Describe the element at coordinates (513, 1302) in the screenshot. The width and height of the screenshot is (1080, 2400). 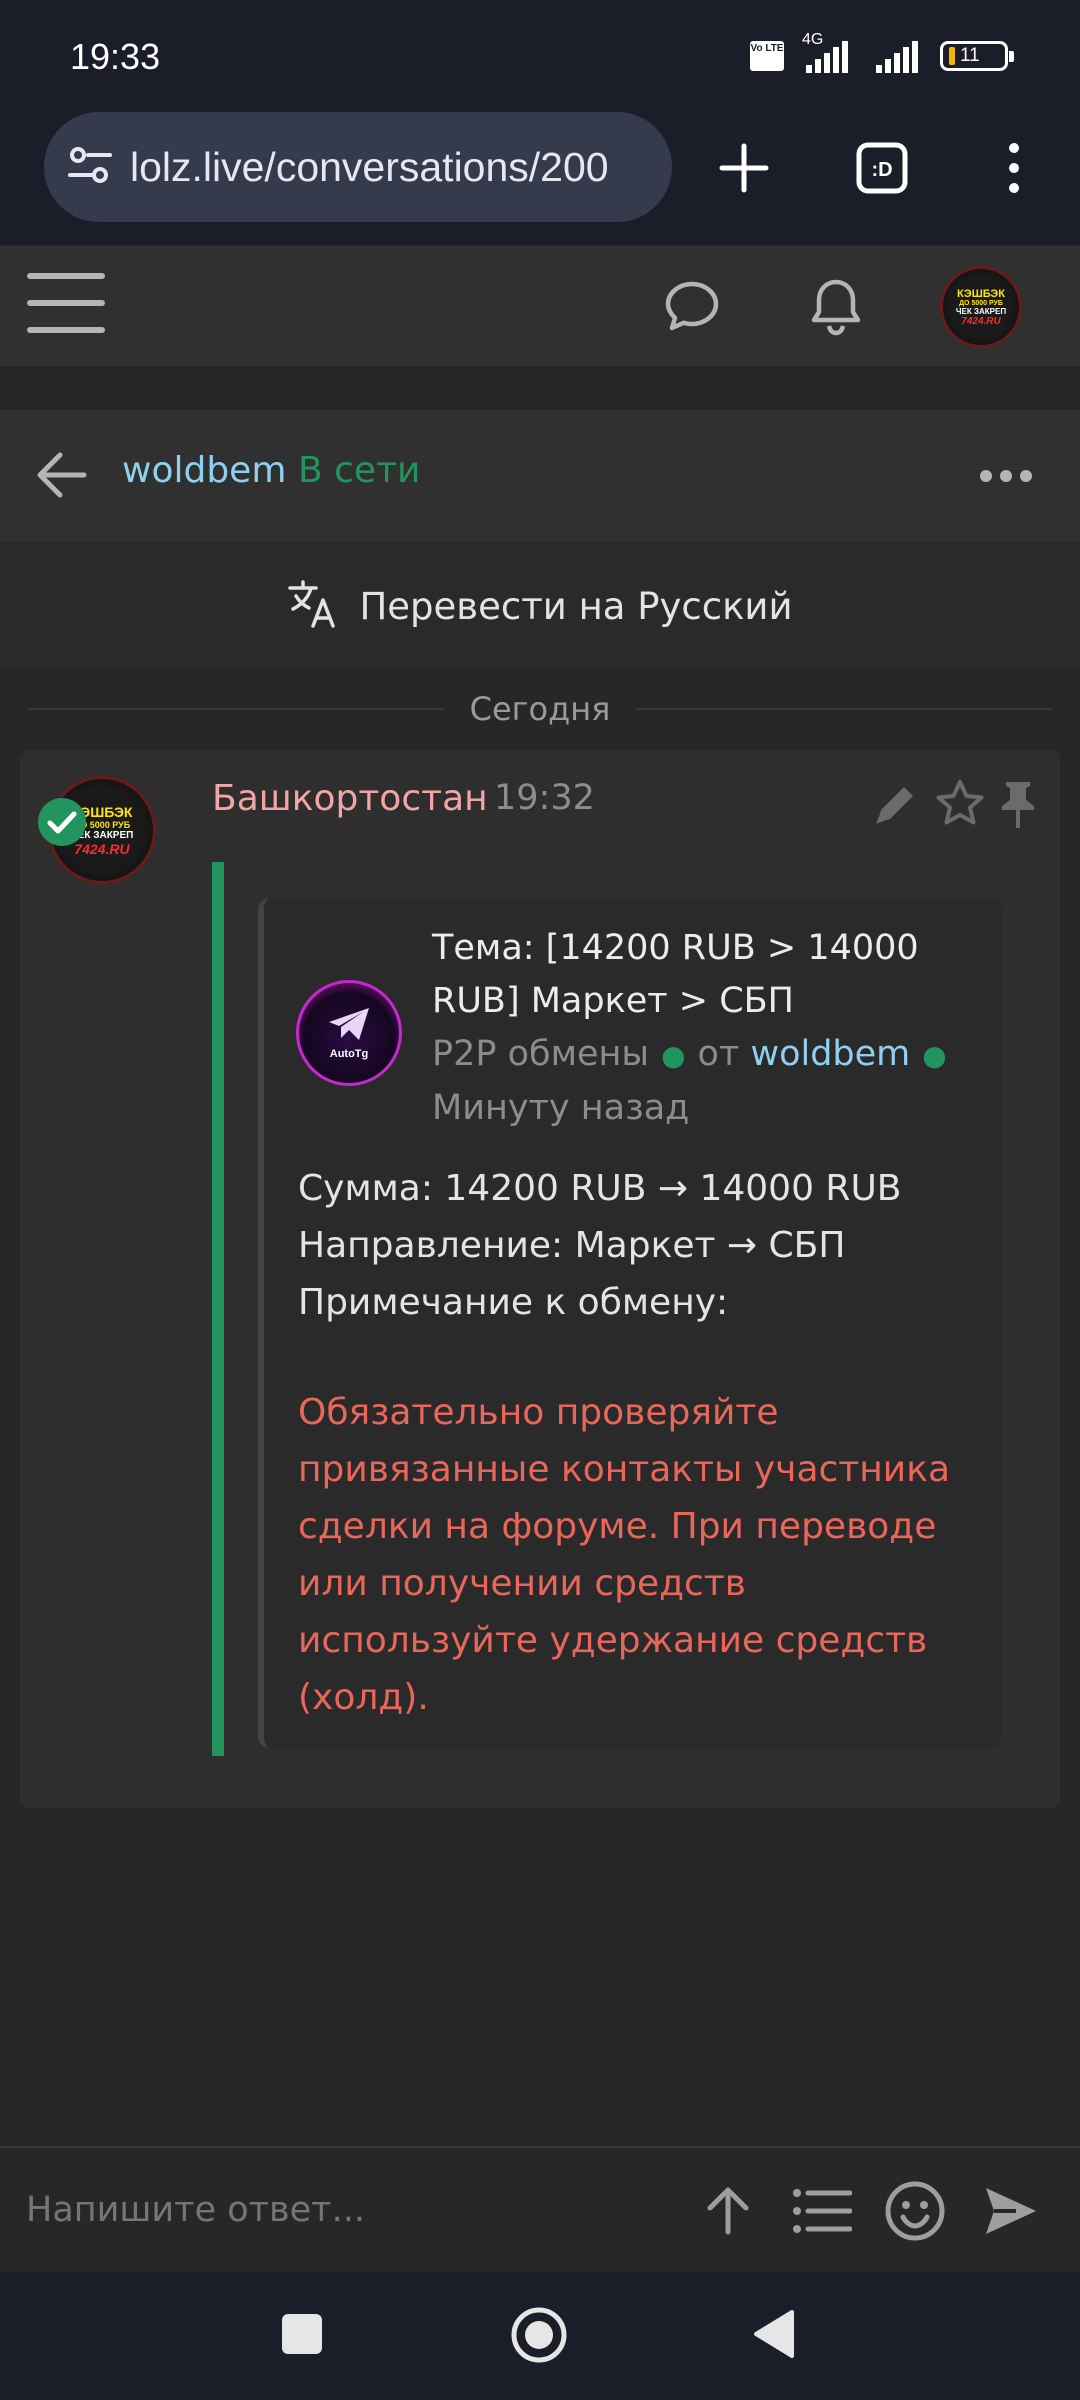
I see `body-line-note: Примечание к обмену:` at that location.